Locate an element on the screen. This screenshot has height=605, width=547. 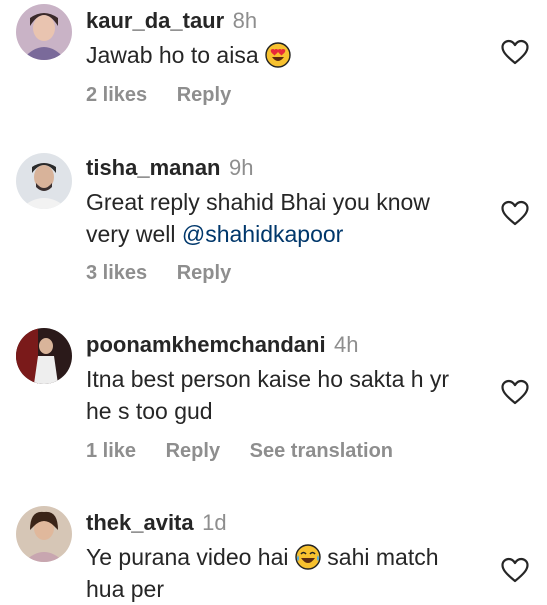
heart-eyes-emoji is located at coordinates (278, 55).